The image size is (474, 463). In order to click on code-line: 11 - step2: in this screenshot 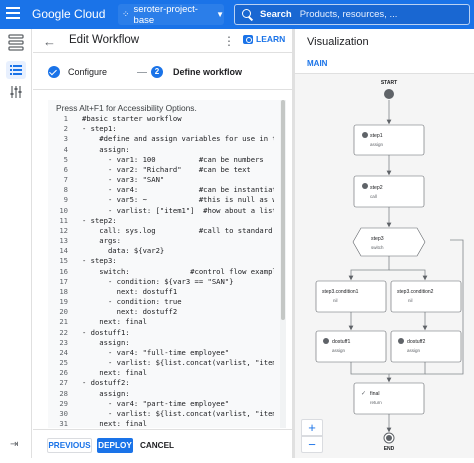, I will do `click(161, 221)`.